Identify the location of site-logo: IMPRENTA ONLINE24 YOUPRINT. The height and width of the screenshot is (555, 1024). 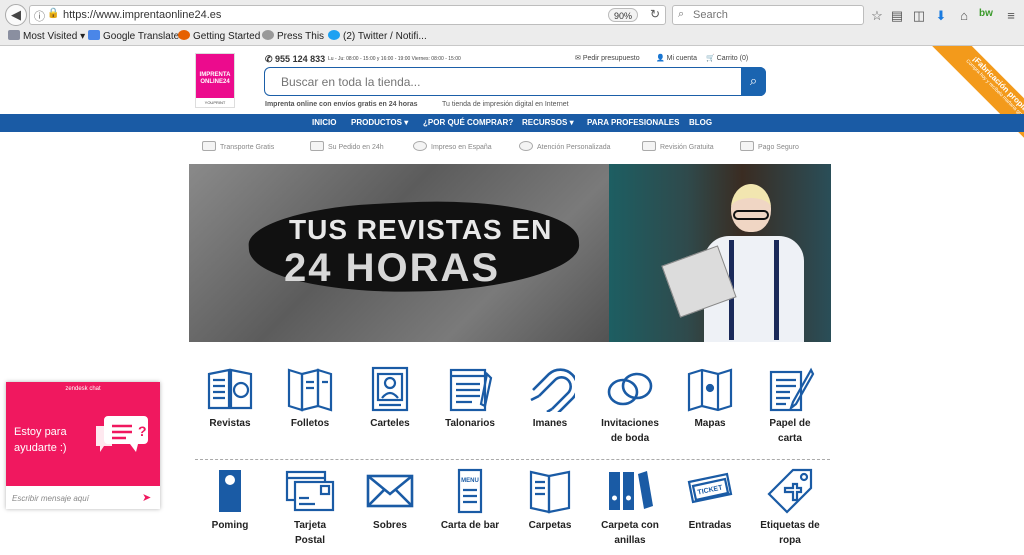
(215, 80).